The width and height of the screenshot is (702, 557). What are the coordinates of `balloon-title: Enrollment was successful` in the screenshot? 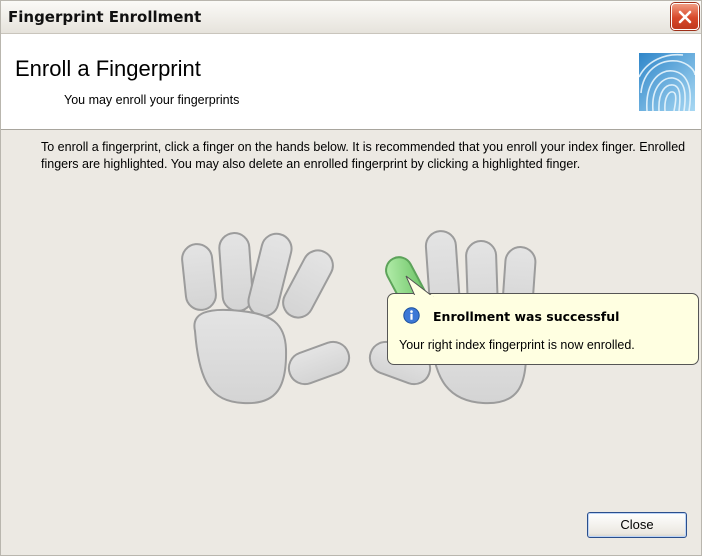 It's located at (526, 316).